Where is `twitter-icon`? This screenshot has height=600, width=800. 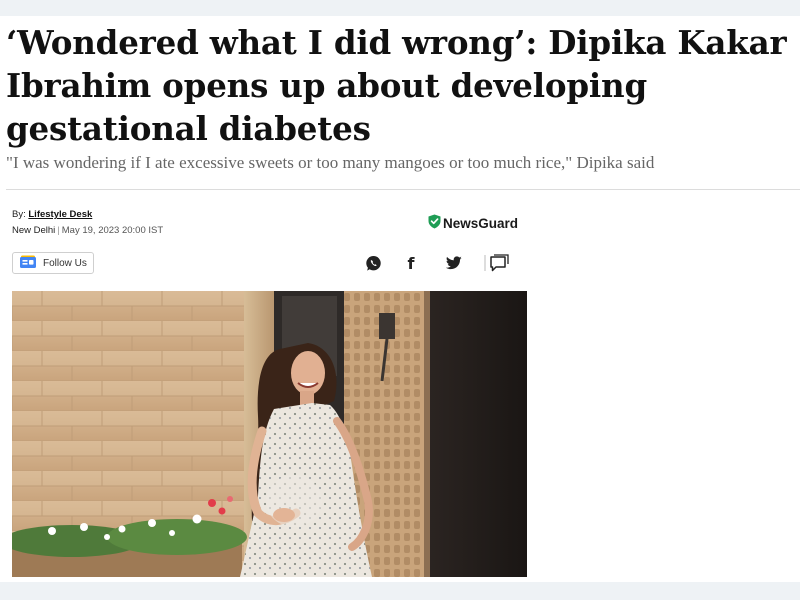
twitter-icon is located at coordinates (454, 263).